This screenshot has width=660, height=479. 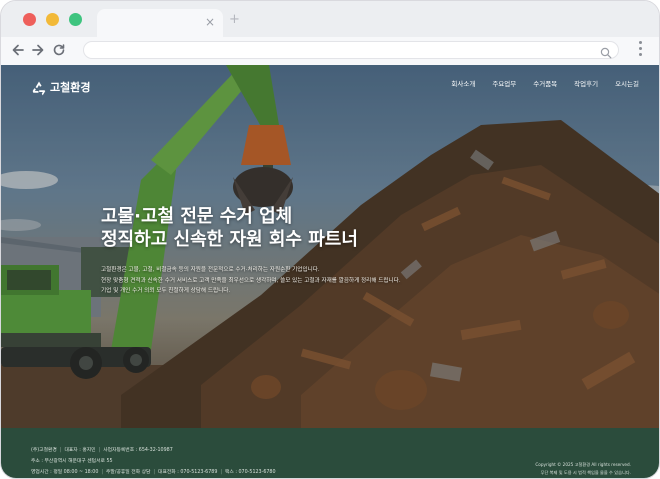 What do you see at coordinates (160, 23) in the screenshot?
I see `browser-tab: ×` at bounding box center [160, 23].